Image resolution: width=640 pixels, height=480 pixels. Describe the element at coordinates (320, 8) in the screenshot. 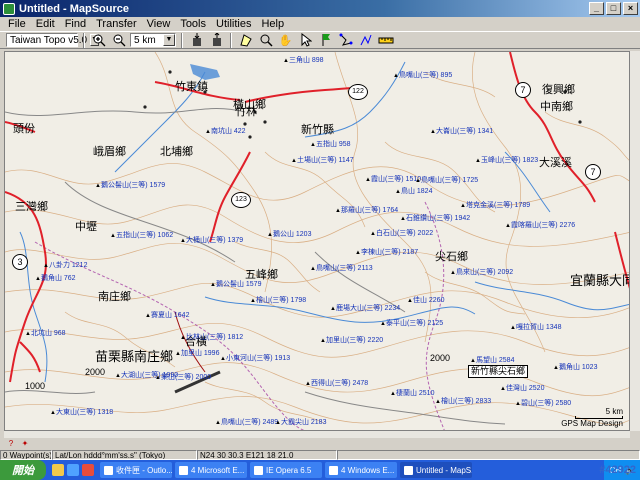

I see `title-bar: Untitled - MapSource _ □ ×` at that location.